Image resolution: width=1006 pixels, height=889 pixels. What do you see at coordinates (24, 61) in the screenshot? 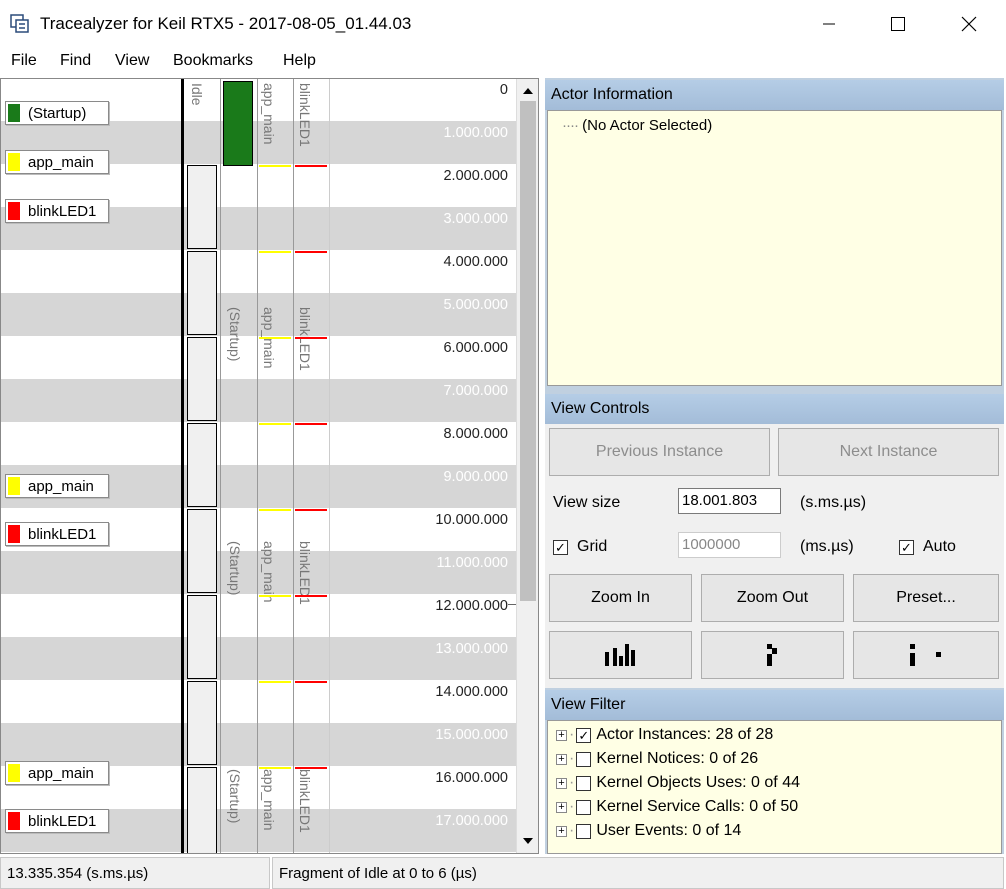
I see `menu-file: File` at bounding box center [24, 61].